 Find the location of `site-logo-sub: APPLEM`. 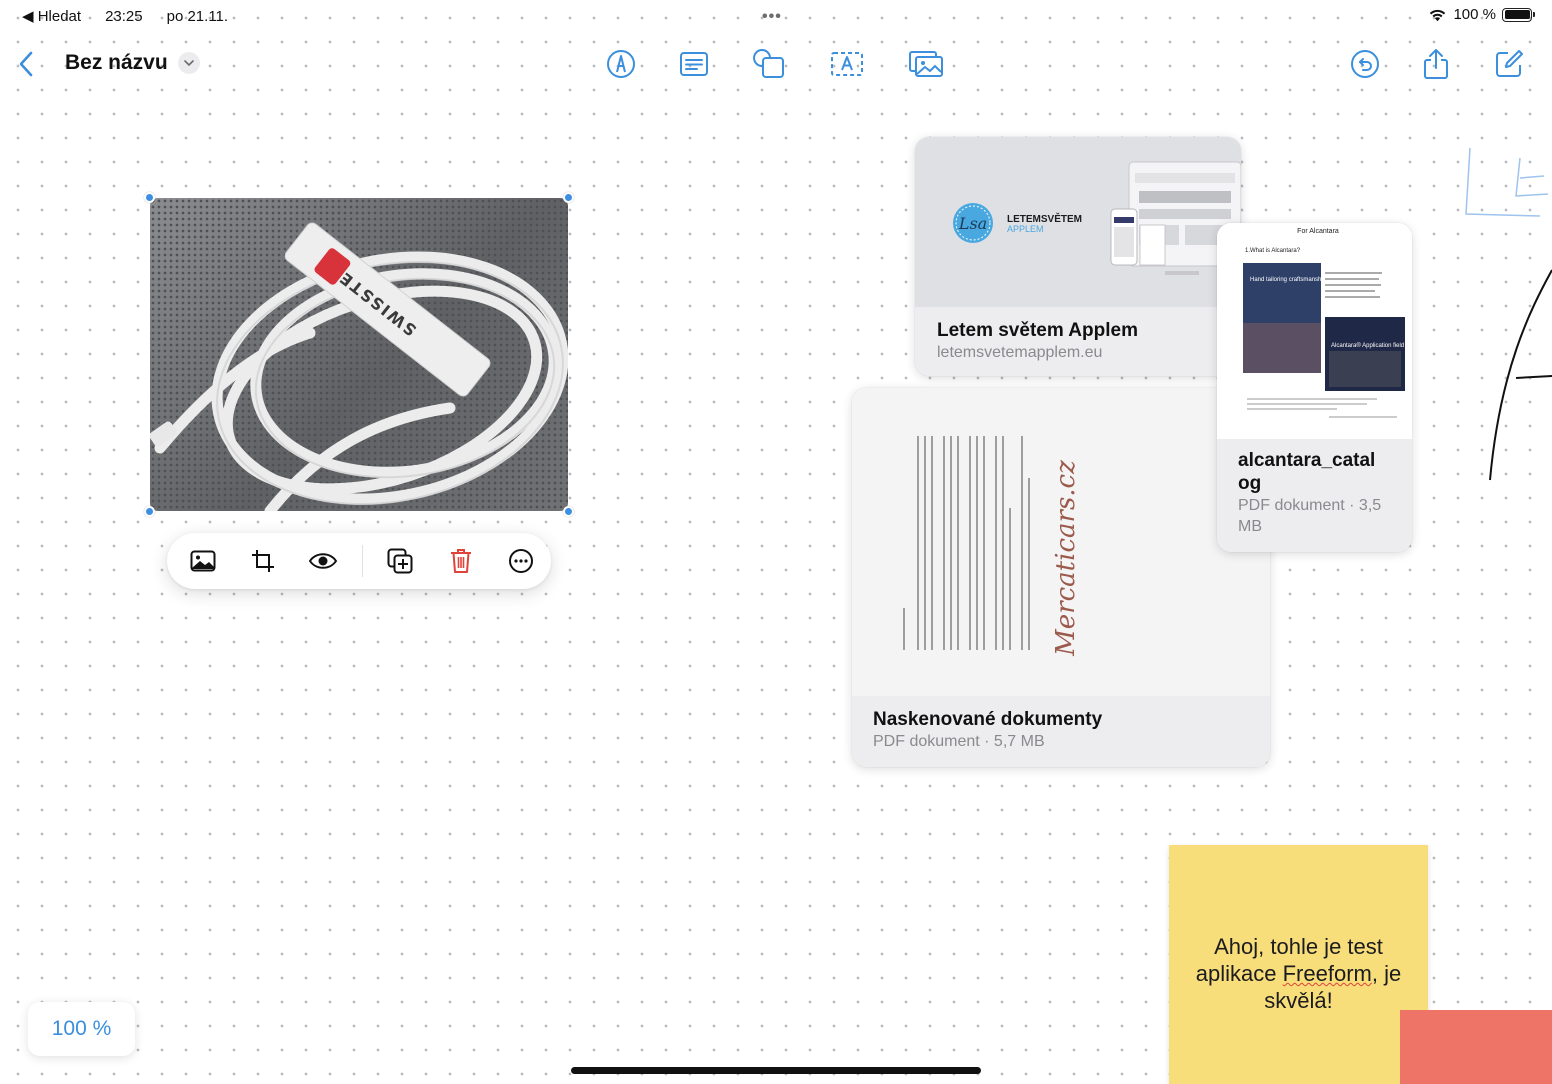

site-logo-sub: APPLEM is located at coordinates (1025, 229).